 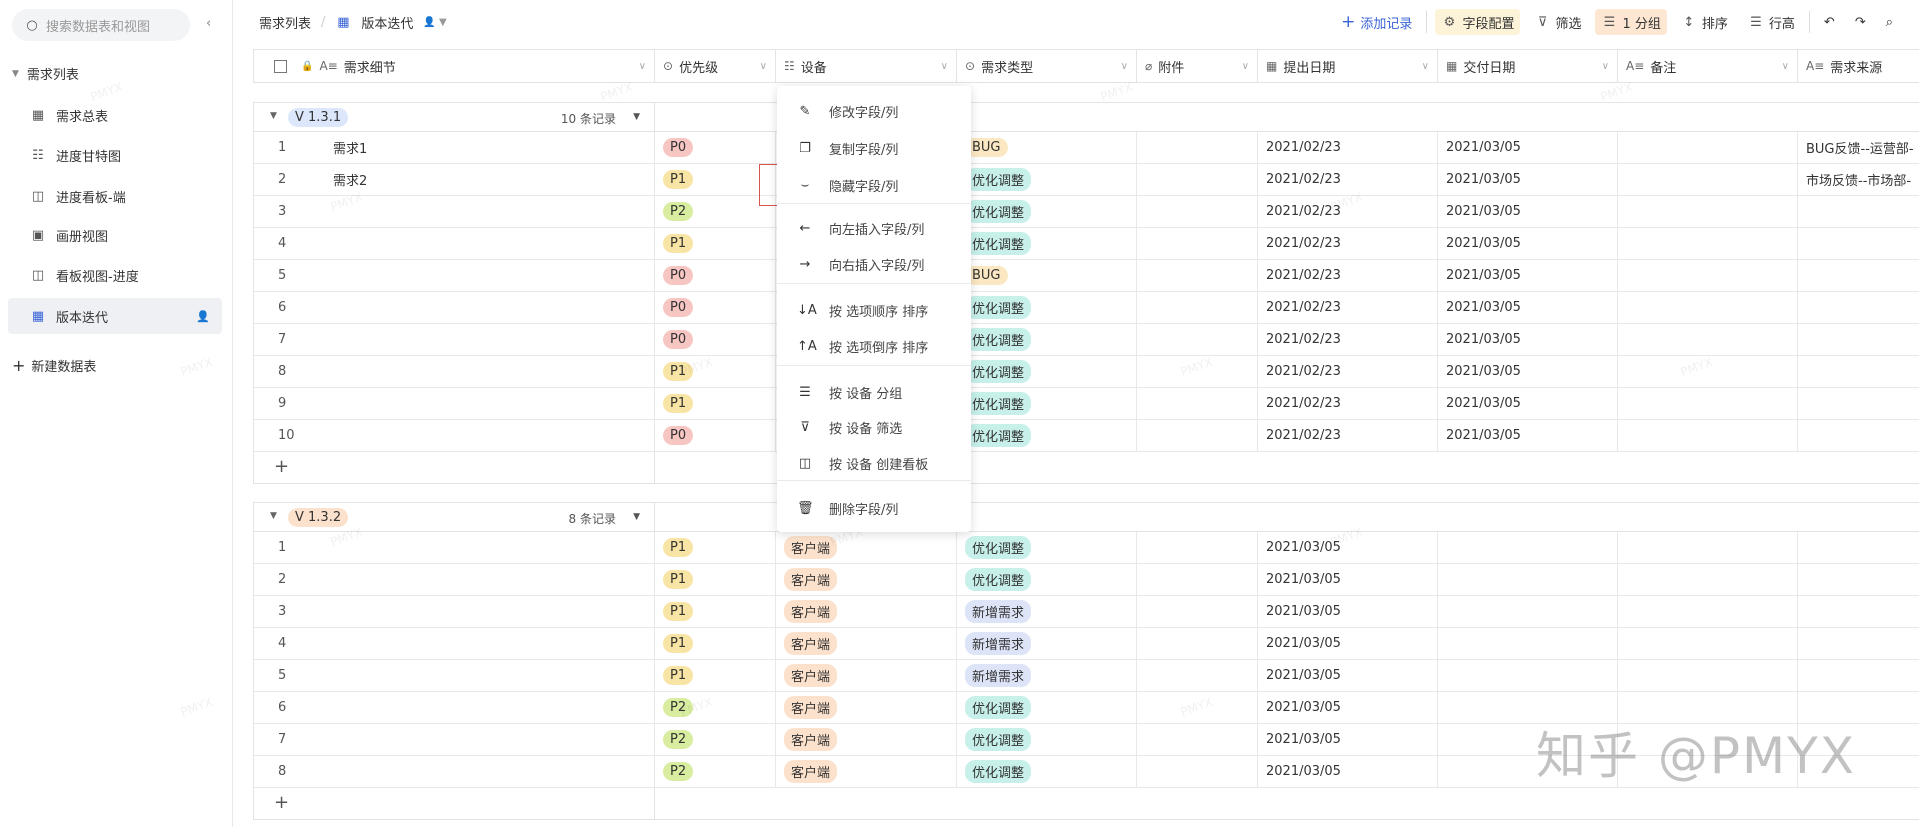 I want to click on sidebar-item: ▦ 需求总表, so click(x=115, y=115).